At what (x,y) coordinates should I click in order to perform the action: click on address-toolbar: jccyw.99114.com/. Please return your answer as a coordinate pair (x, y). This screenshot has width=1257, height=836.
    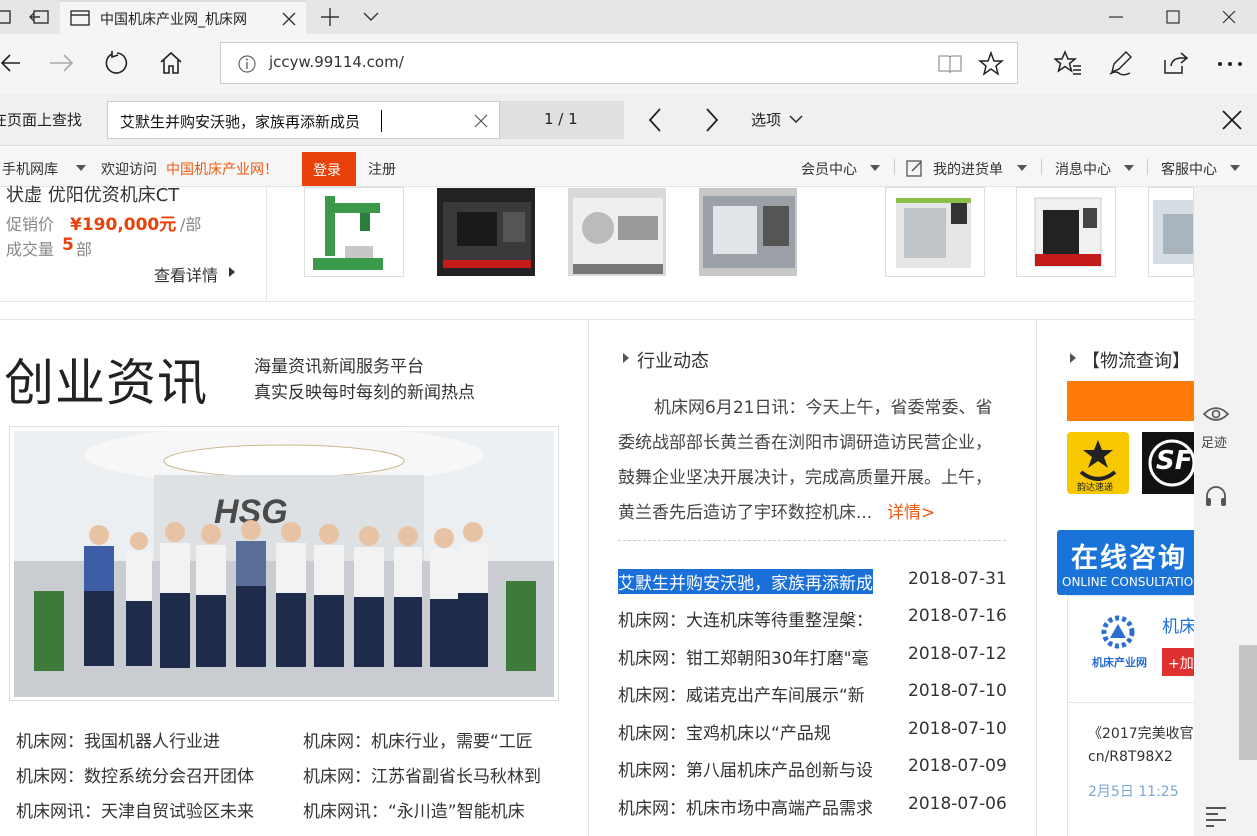
    Looking at the image, I should click on (628, 64).